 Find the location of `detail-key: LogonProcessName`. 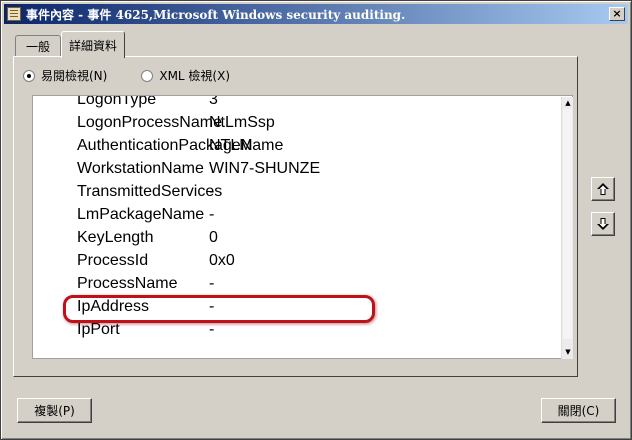

detail-key: LogonProcessName is located at coordinates (149, 122).